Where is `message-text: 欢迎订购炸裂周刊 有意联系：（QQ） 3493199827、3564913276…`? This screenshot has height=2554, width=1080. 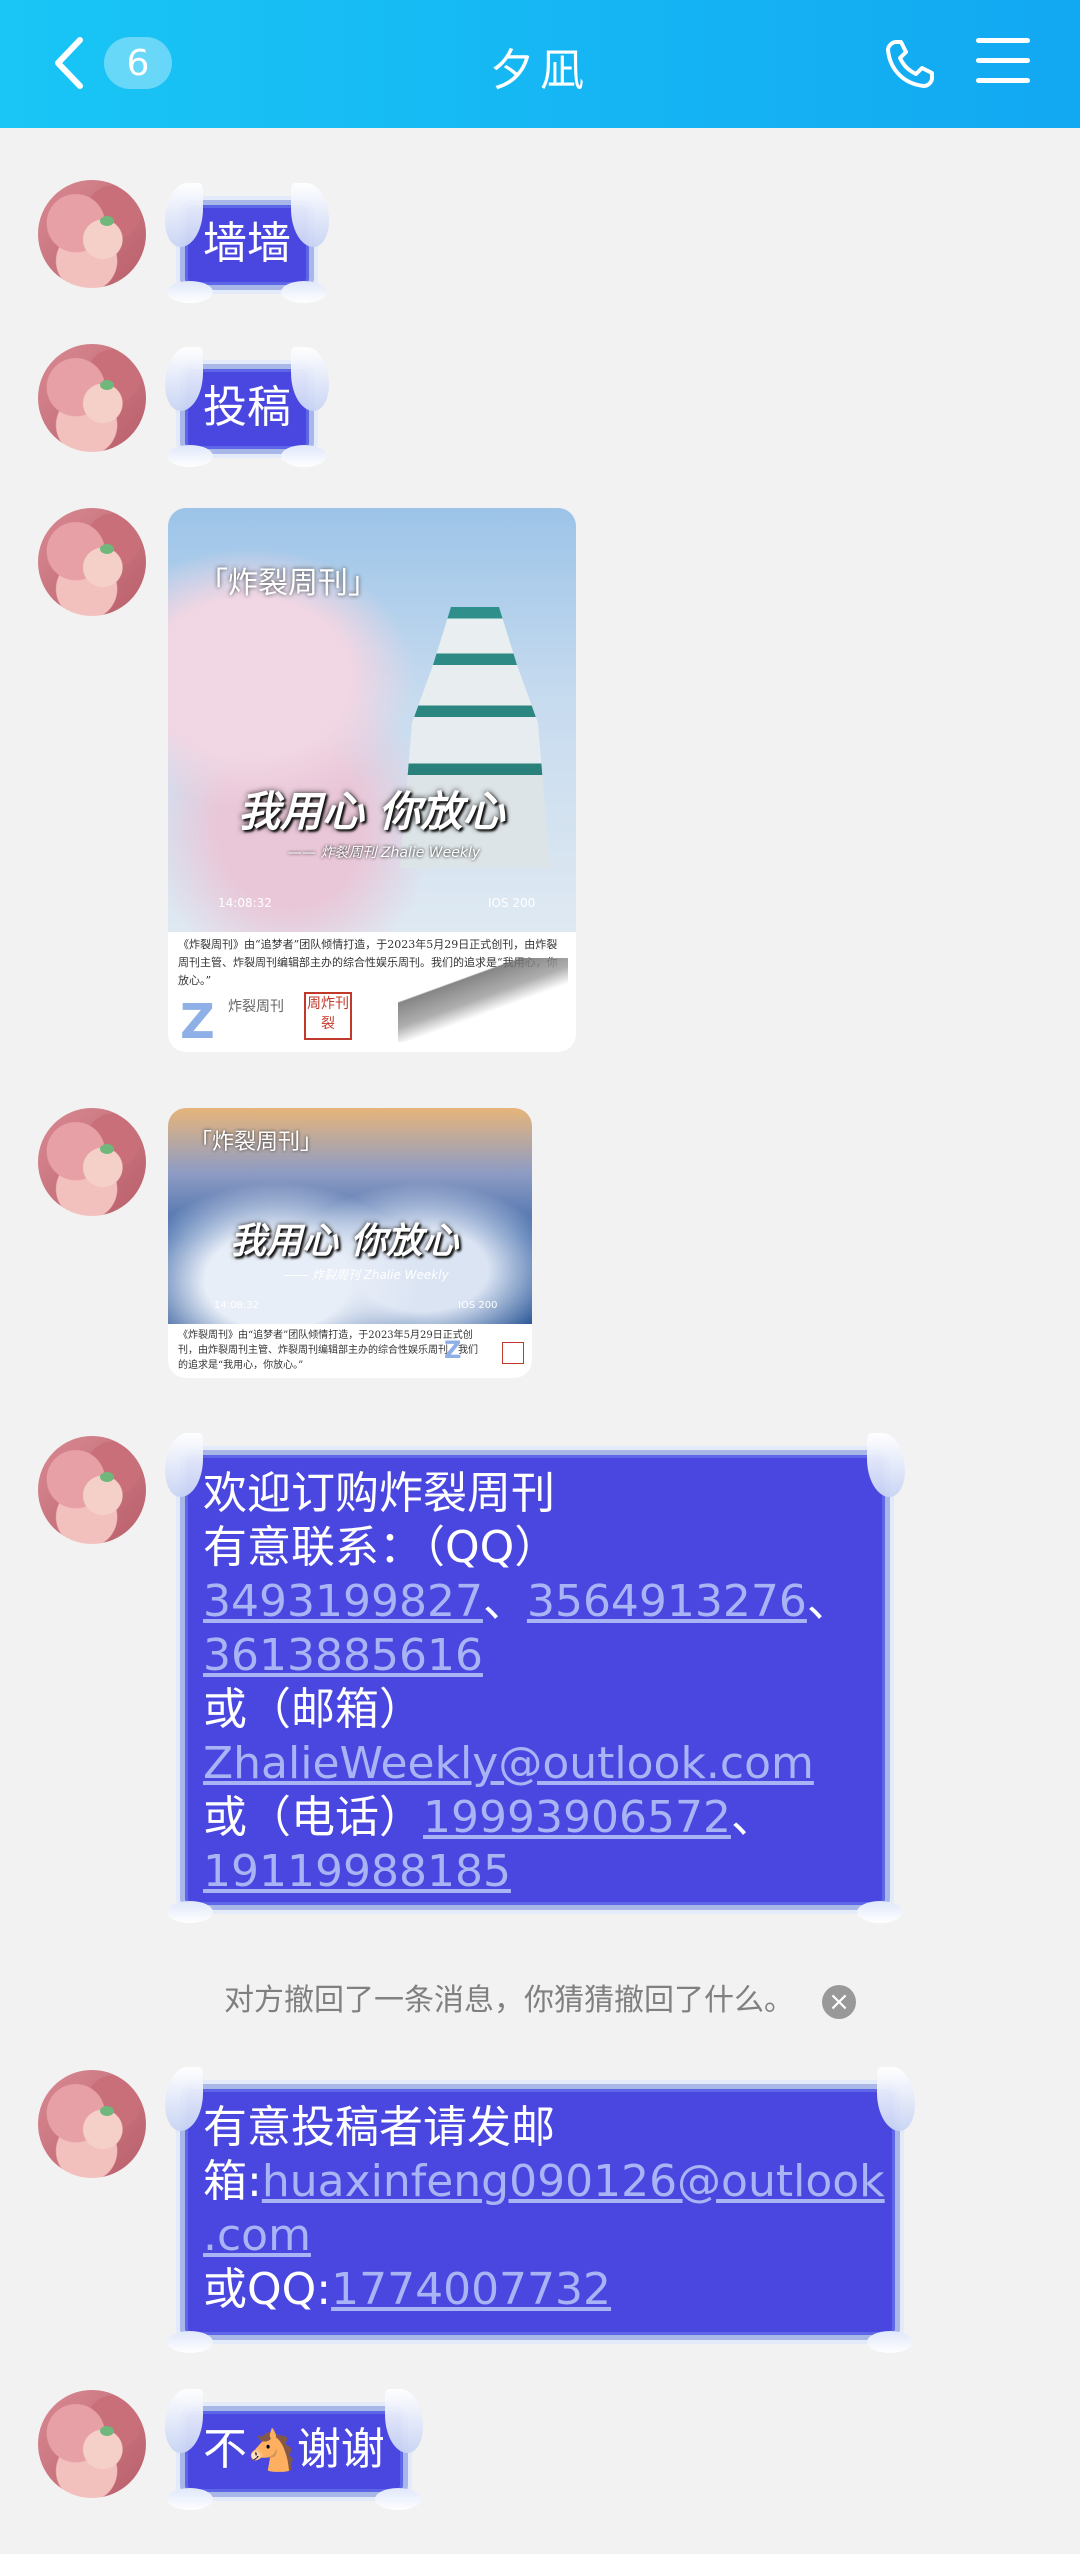
message-text: 欢迎订购炸裂周刊 有意联系：（QQ） 3493199827、3564913276… is located at coordinates (527, 1682).